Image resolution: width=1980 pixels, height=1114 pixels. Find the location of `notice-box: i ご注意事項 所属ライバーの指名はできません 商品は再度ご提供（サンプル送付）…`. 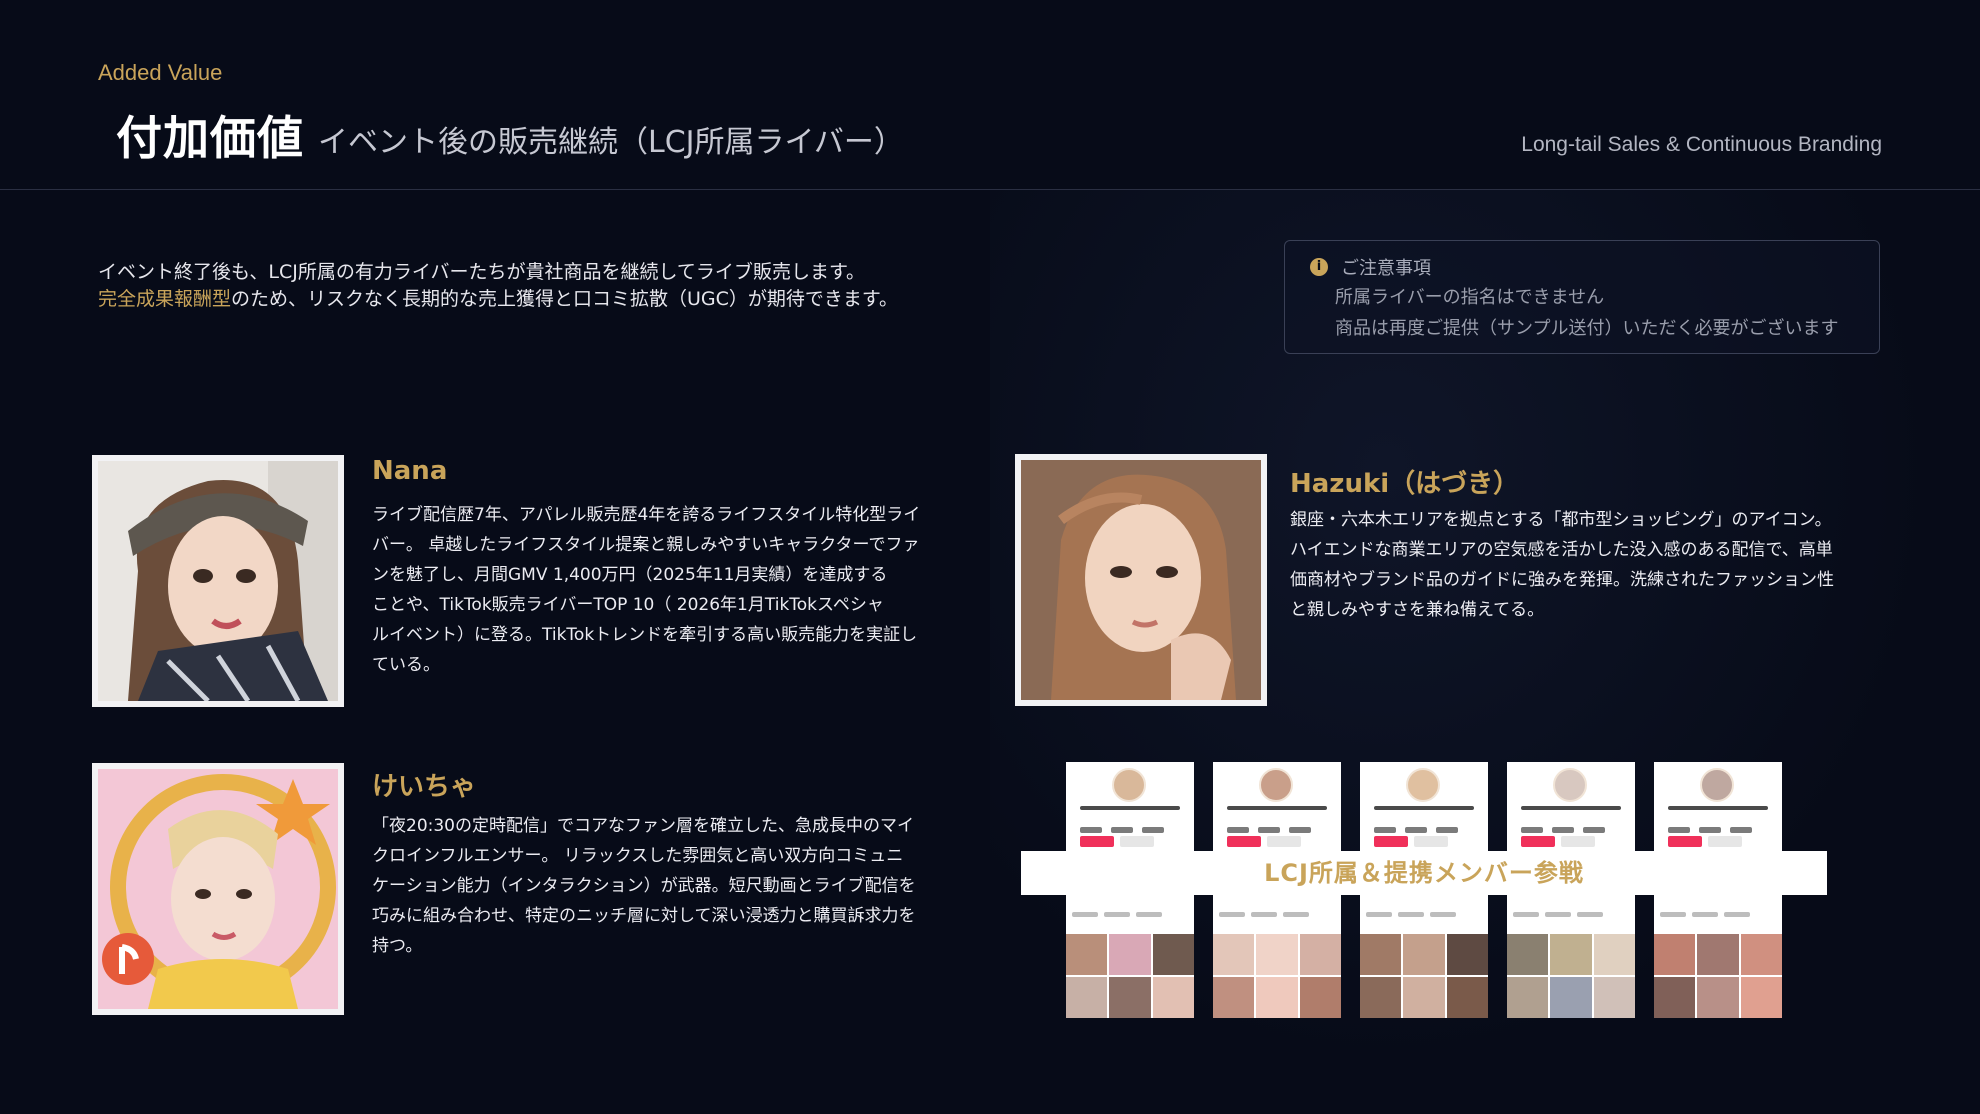

notice-box: i ご注意事項 所属ライバーの指名はできません 商品は再度ご提供（サンプル送付）… is located at coordinates (1582, 297).